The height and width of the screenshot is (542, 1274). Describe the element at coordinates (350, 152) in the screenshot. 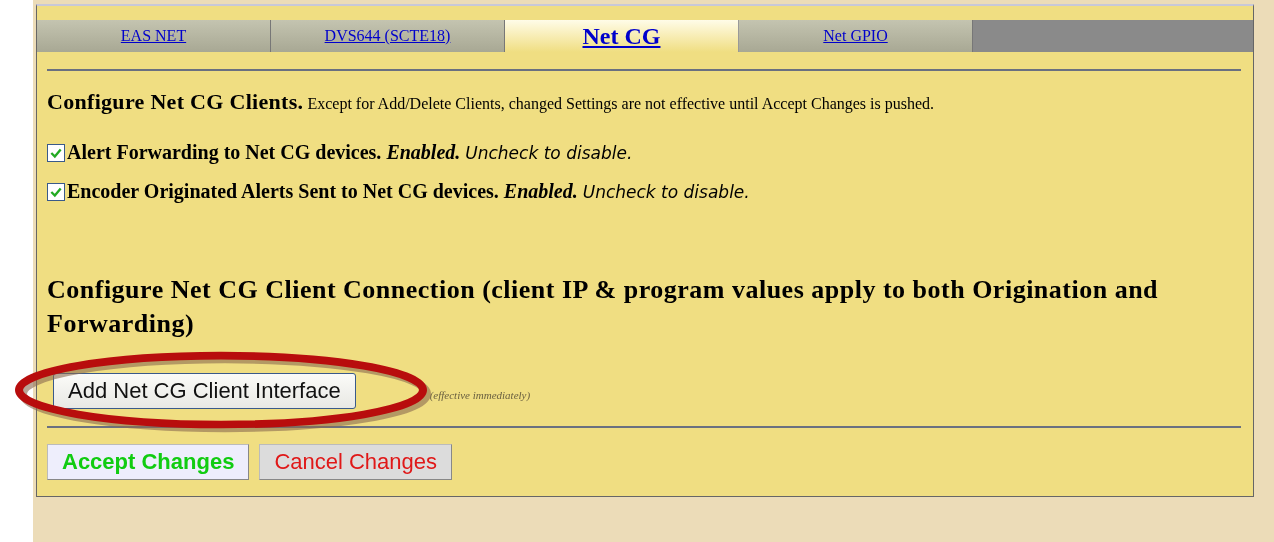

I see `option-label: Alert Forwarding to Net CG devices. Enabled. Uncheck to disable.` at that location.